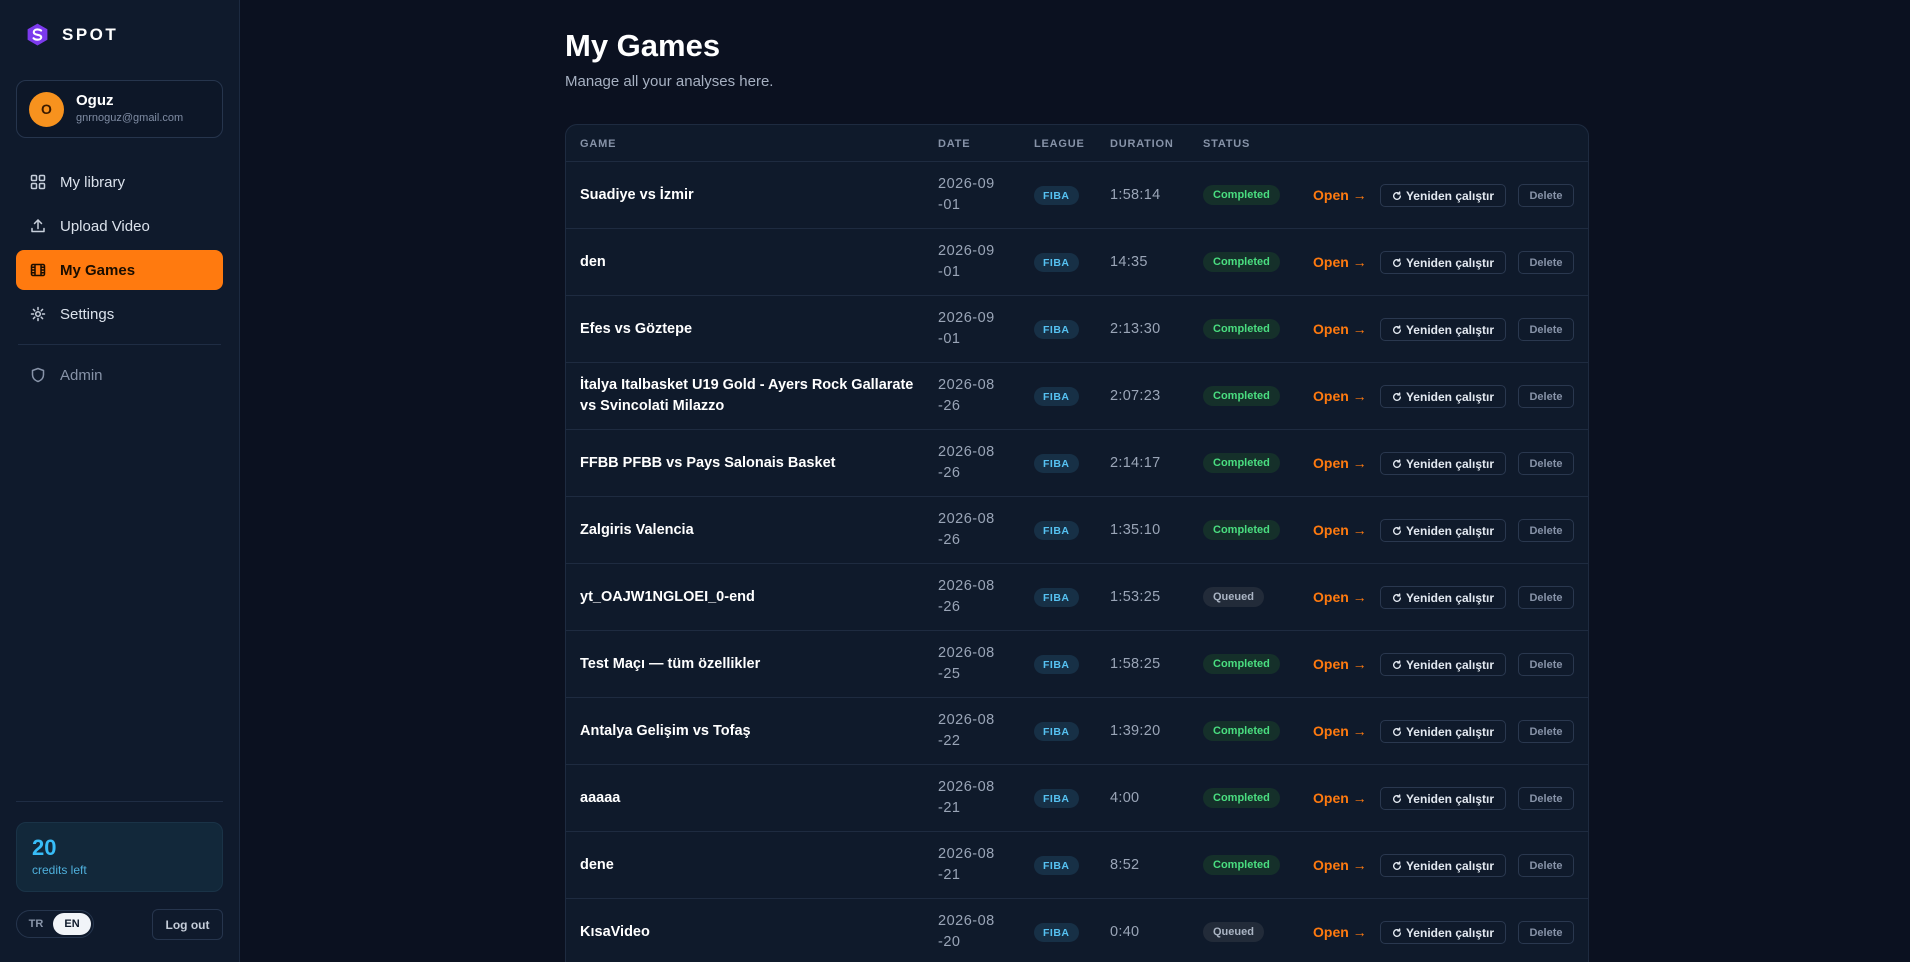 This screenshot has width=1910, height=962. I want to click on brand-name: SPOT, so click(90, 34).